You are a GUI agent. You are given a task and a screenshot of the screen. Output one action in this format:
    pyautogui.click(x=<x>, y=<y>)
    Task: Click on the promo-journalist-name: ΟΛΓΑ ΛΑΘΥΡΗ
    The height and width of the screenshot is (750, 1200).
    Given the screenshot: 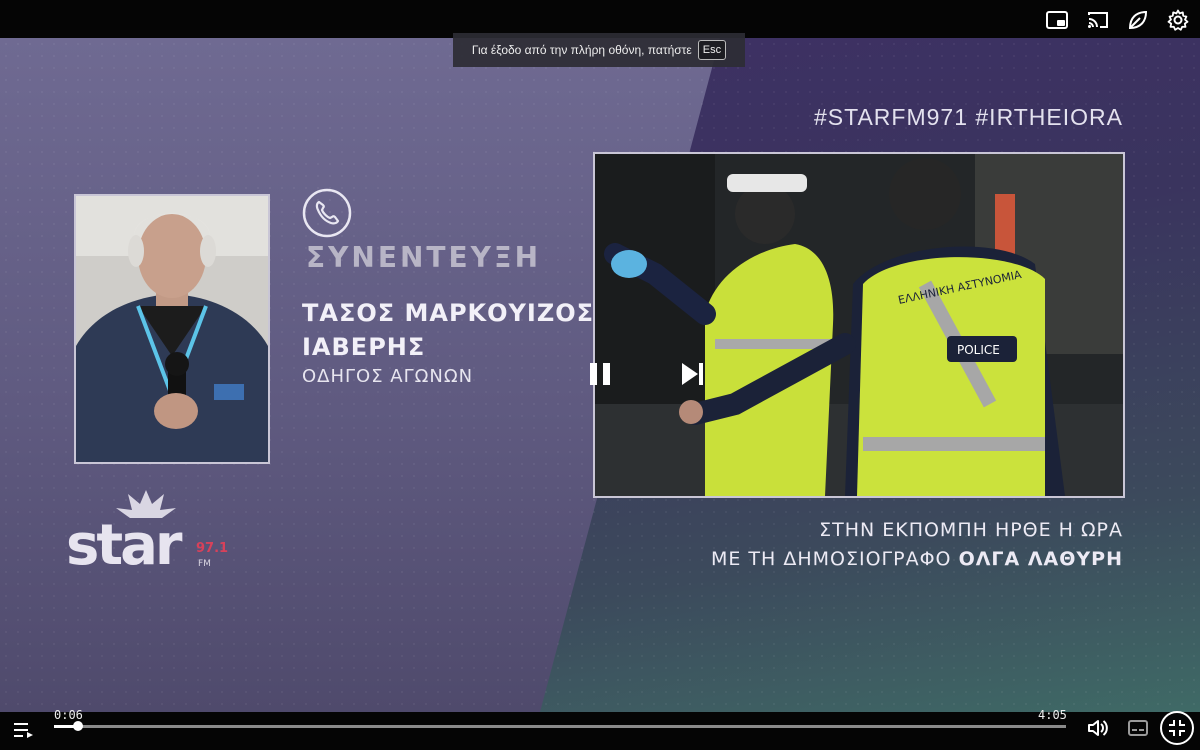 What is the action you would take?
    pyautogui.click(x=1040, y=559)
    